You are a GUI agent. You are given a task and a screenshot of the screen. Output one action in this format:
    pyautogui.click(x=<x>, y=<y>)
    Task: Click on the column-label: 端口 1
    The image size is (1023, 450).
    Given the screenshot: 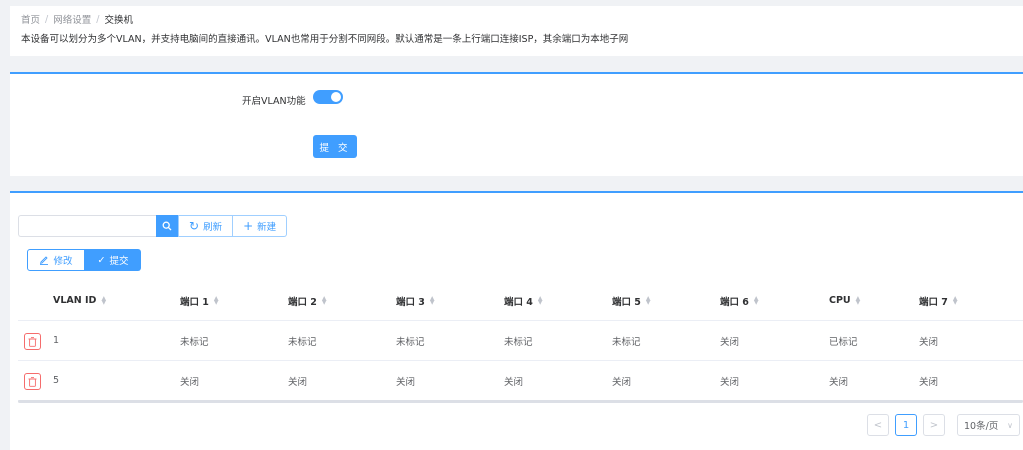 What is the action you would take?
    pyautogui.click(x=194, y=302)
    